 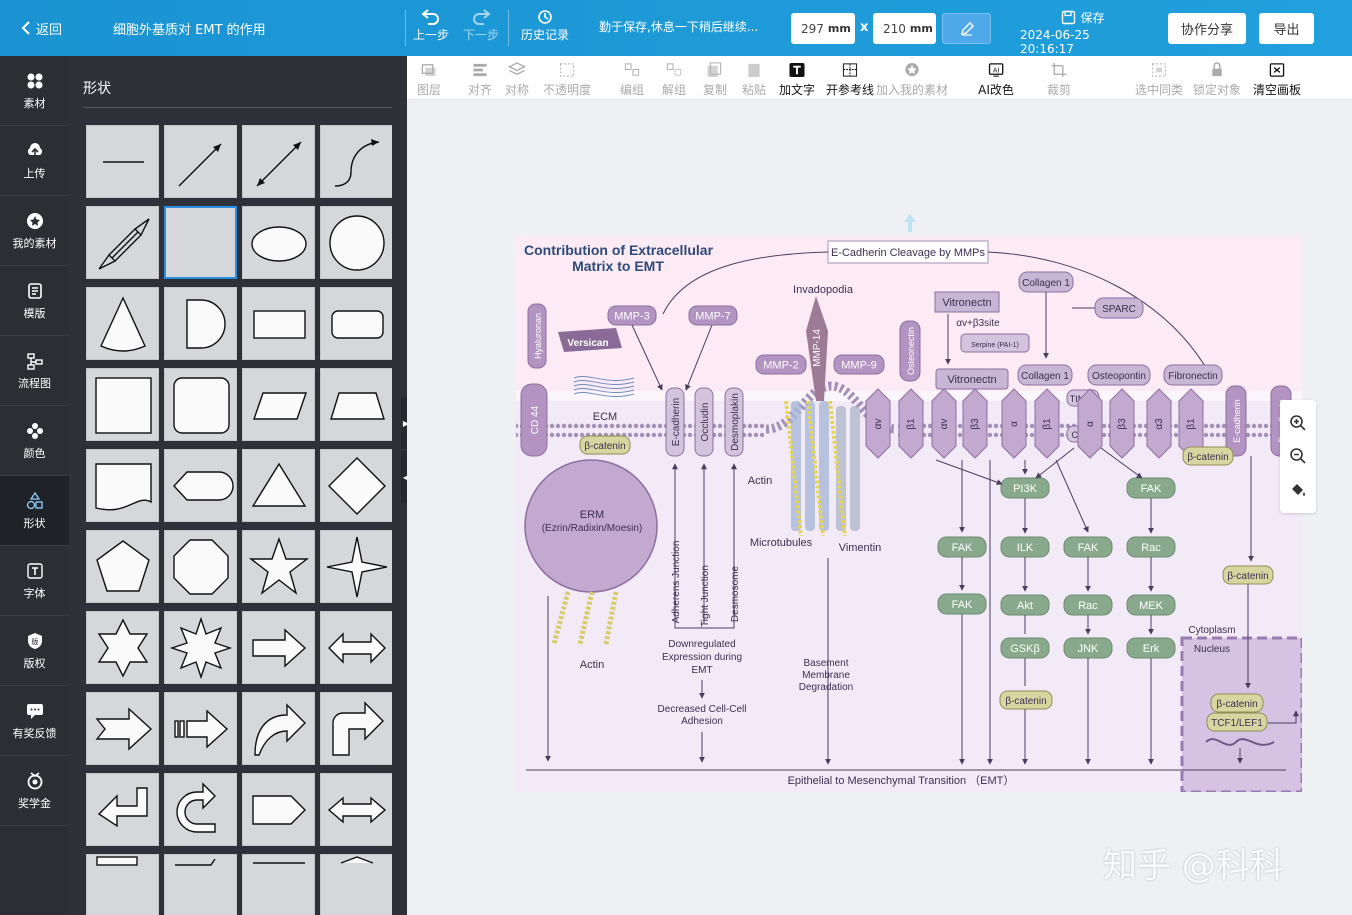 What do you see at coordinates (34, 791) in the screenshot?
I see `nav-item-scholarship: 奖学金` at bounding box center [34, 791].